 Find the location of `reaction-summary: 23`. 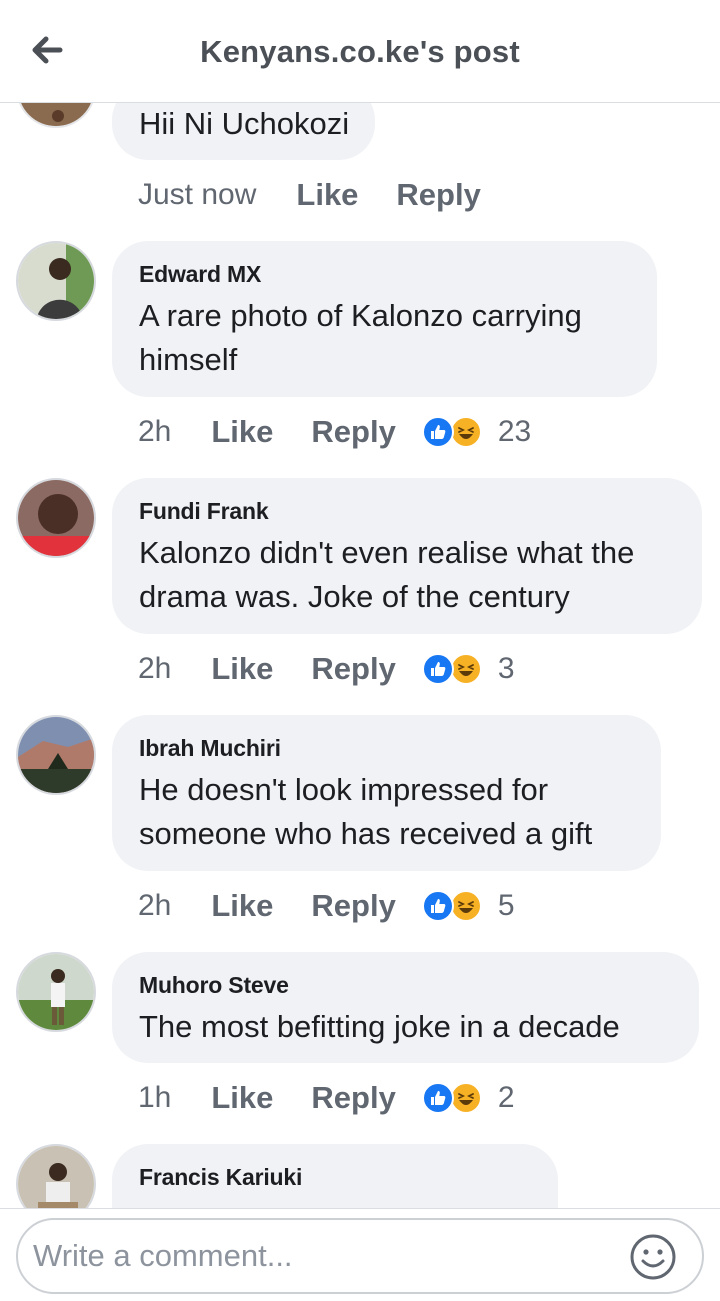

reaction-summary: 23 is located at coordinates (476, 432).